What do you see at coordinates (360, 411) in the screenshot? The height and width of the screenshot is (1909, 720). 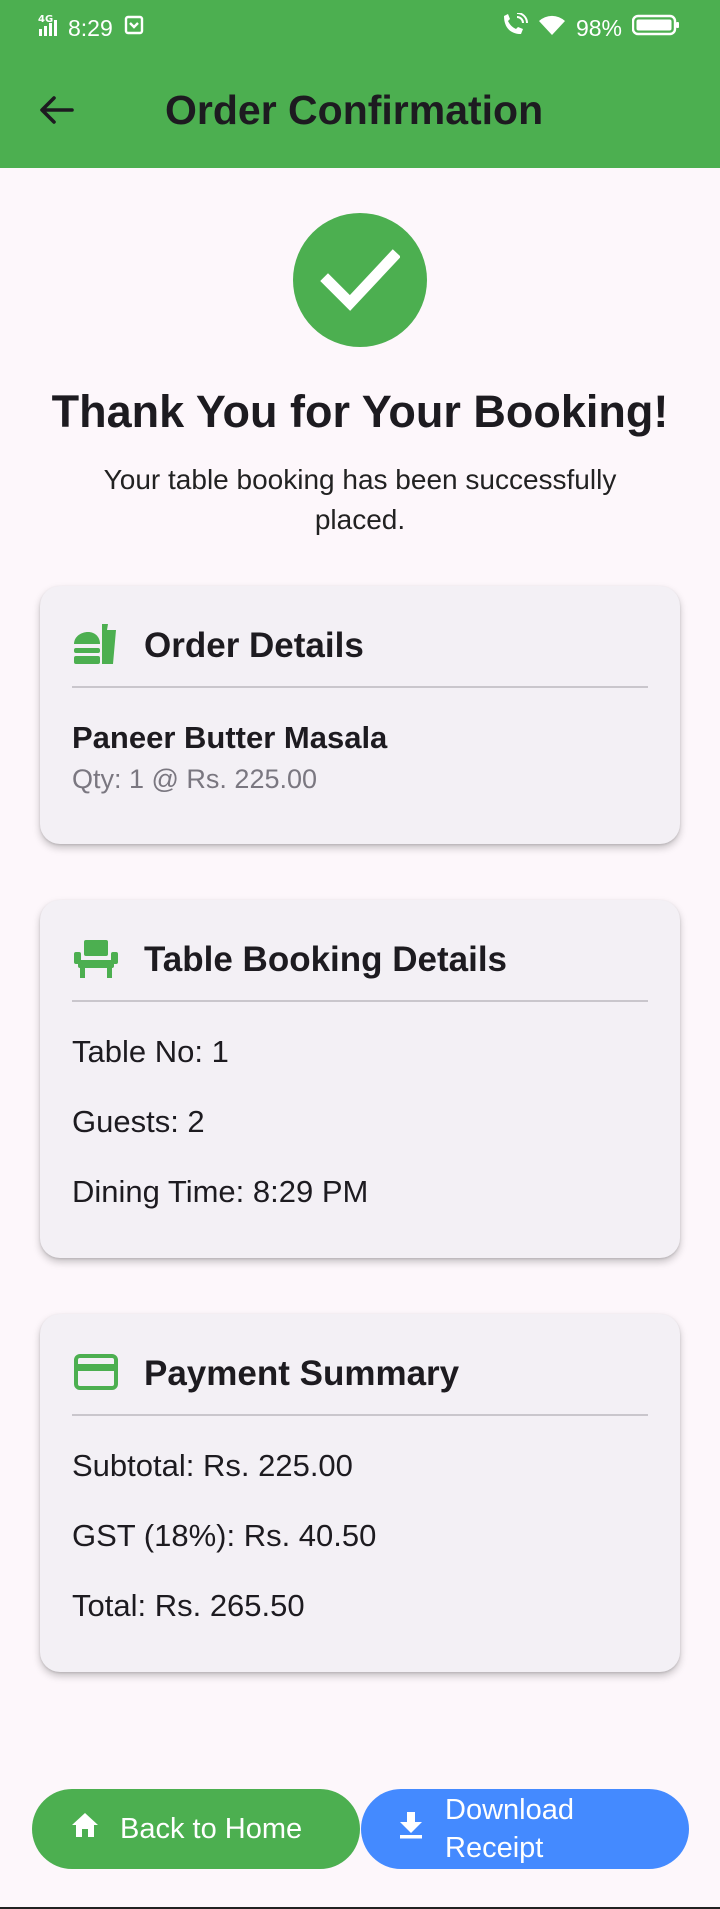 I see `confirmation-heading: Thank You for Your Booking!` at bounding box center [360, 411].